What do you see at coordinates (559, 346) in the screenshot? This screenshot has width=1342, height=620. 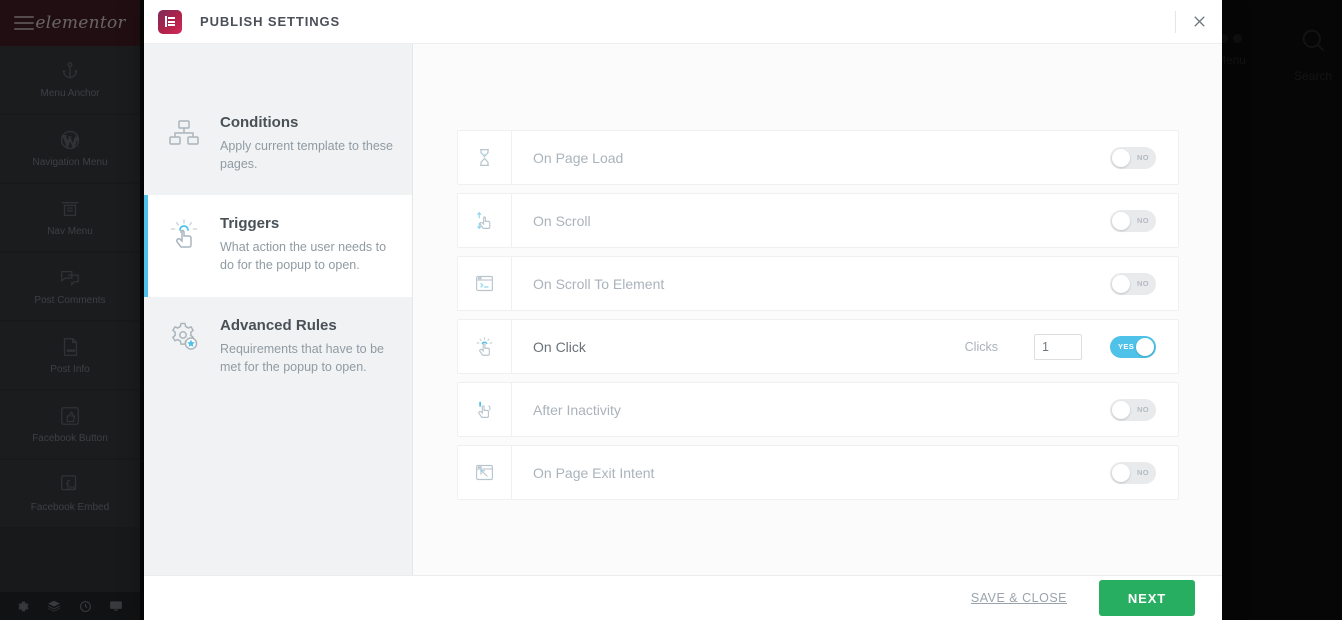 I see `trigger-label: On Click` at bounding box center [559, 346].